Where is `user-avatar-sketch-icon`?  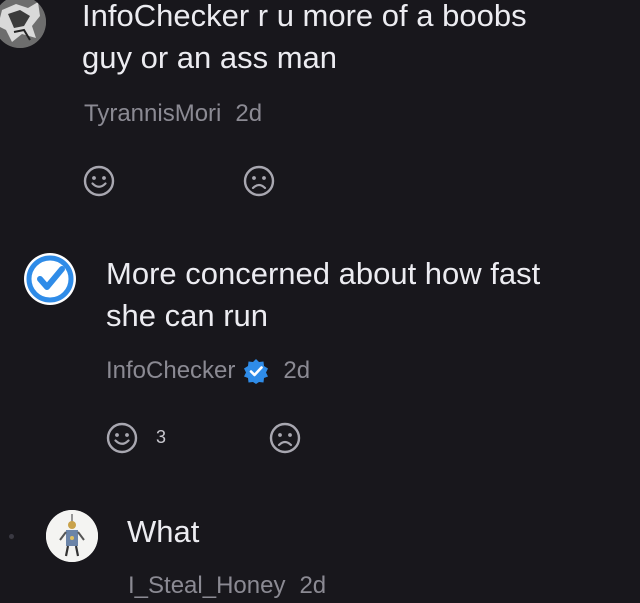
user-avatar-sketch-icon is located at coordinates (23, 24).